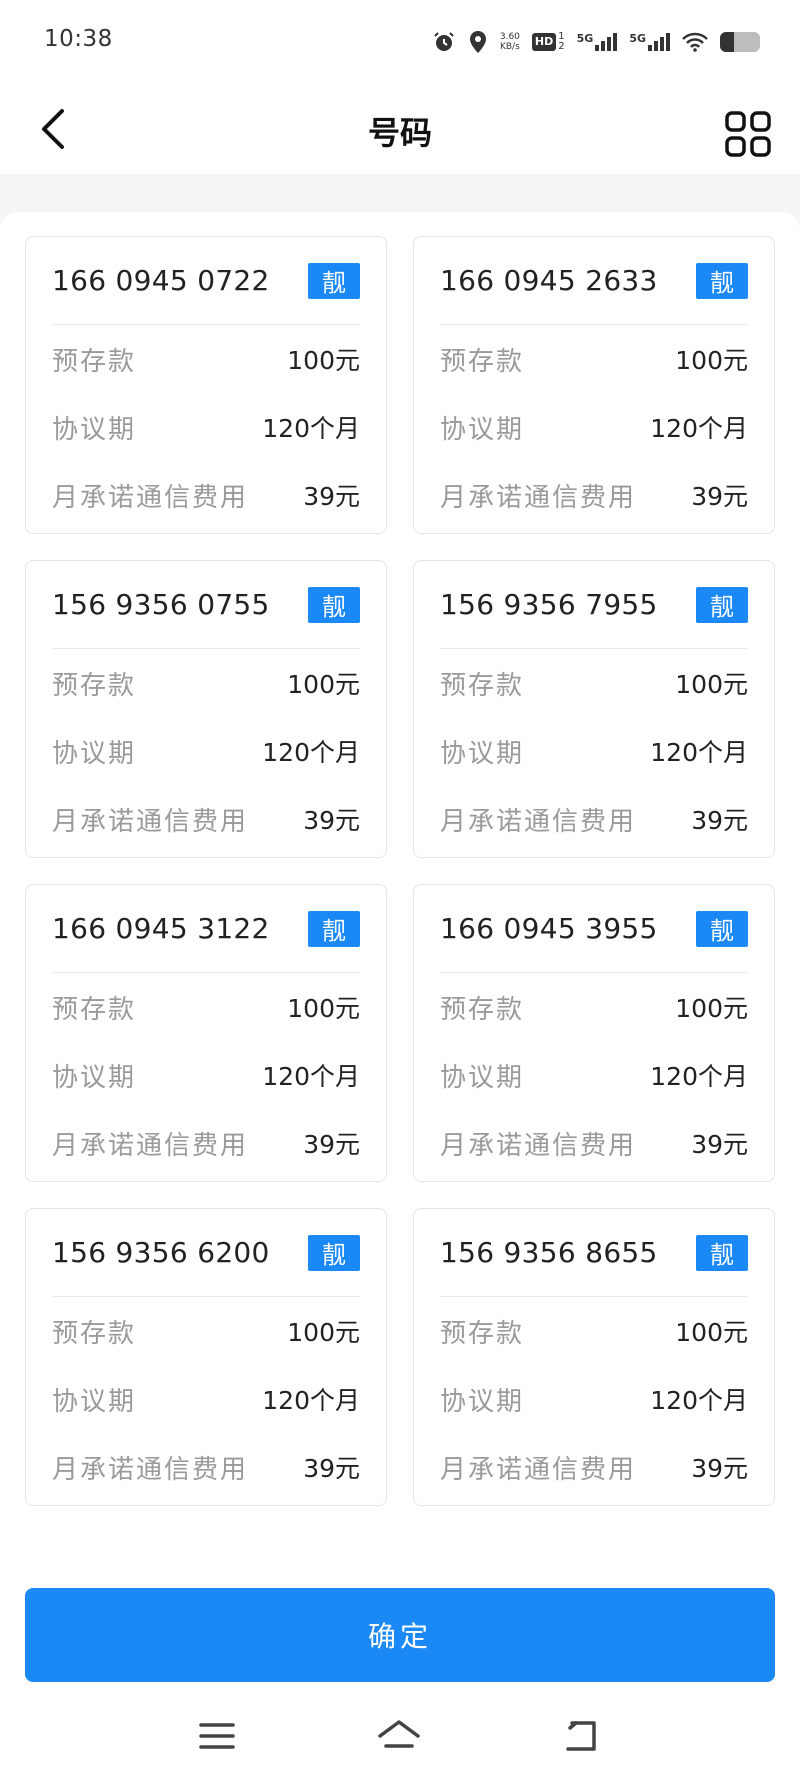 The image size is (800, 1778). Describe the element at coordinates (695, 42) in the screenshot. I see `wifi-icon` at that location.